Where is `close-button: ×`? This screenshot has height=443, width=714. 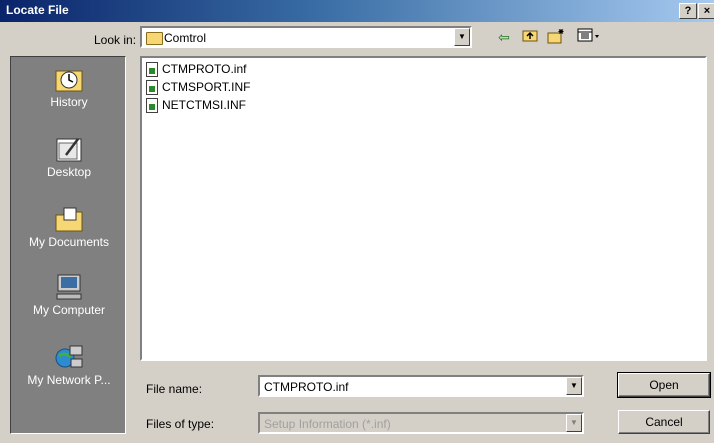 close-button: × is located at coordinates (706, 11).